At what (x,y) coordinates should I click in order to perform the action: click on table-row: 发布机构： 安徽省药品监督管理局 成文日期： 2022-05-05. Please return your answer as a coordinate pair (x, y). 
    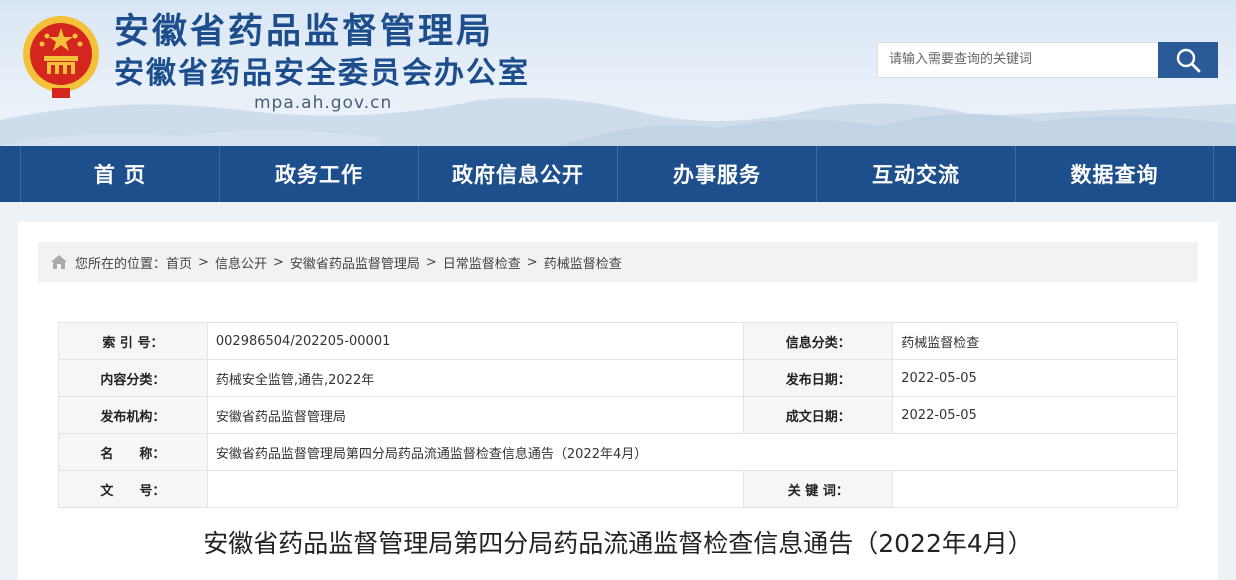
    Looking at the image, I should click on (618, 415).